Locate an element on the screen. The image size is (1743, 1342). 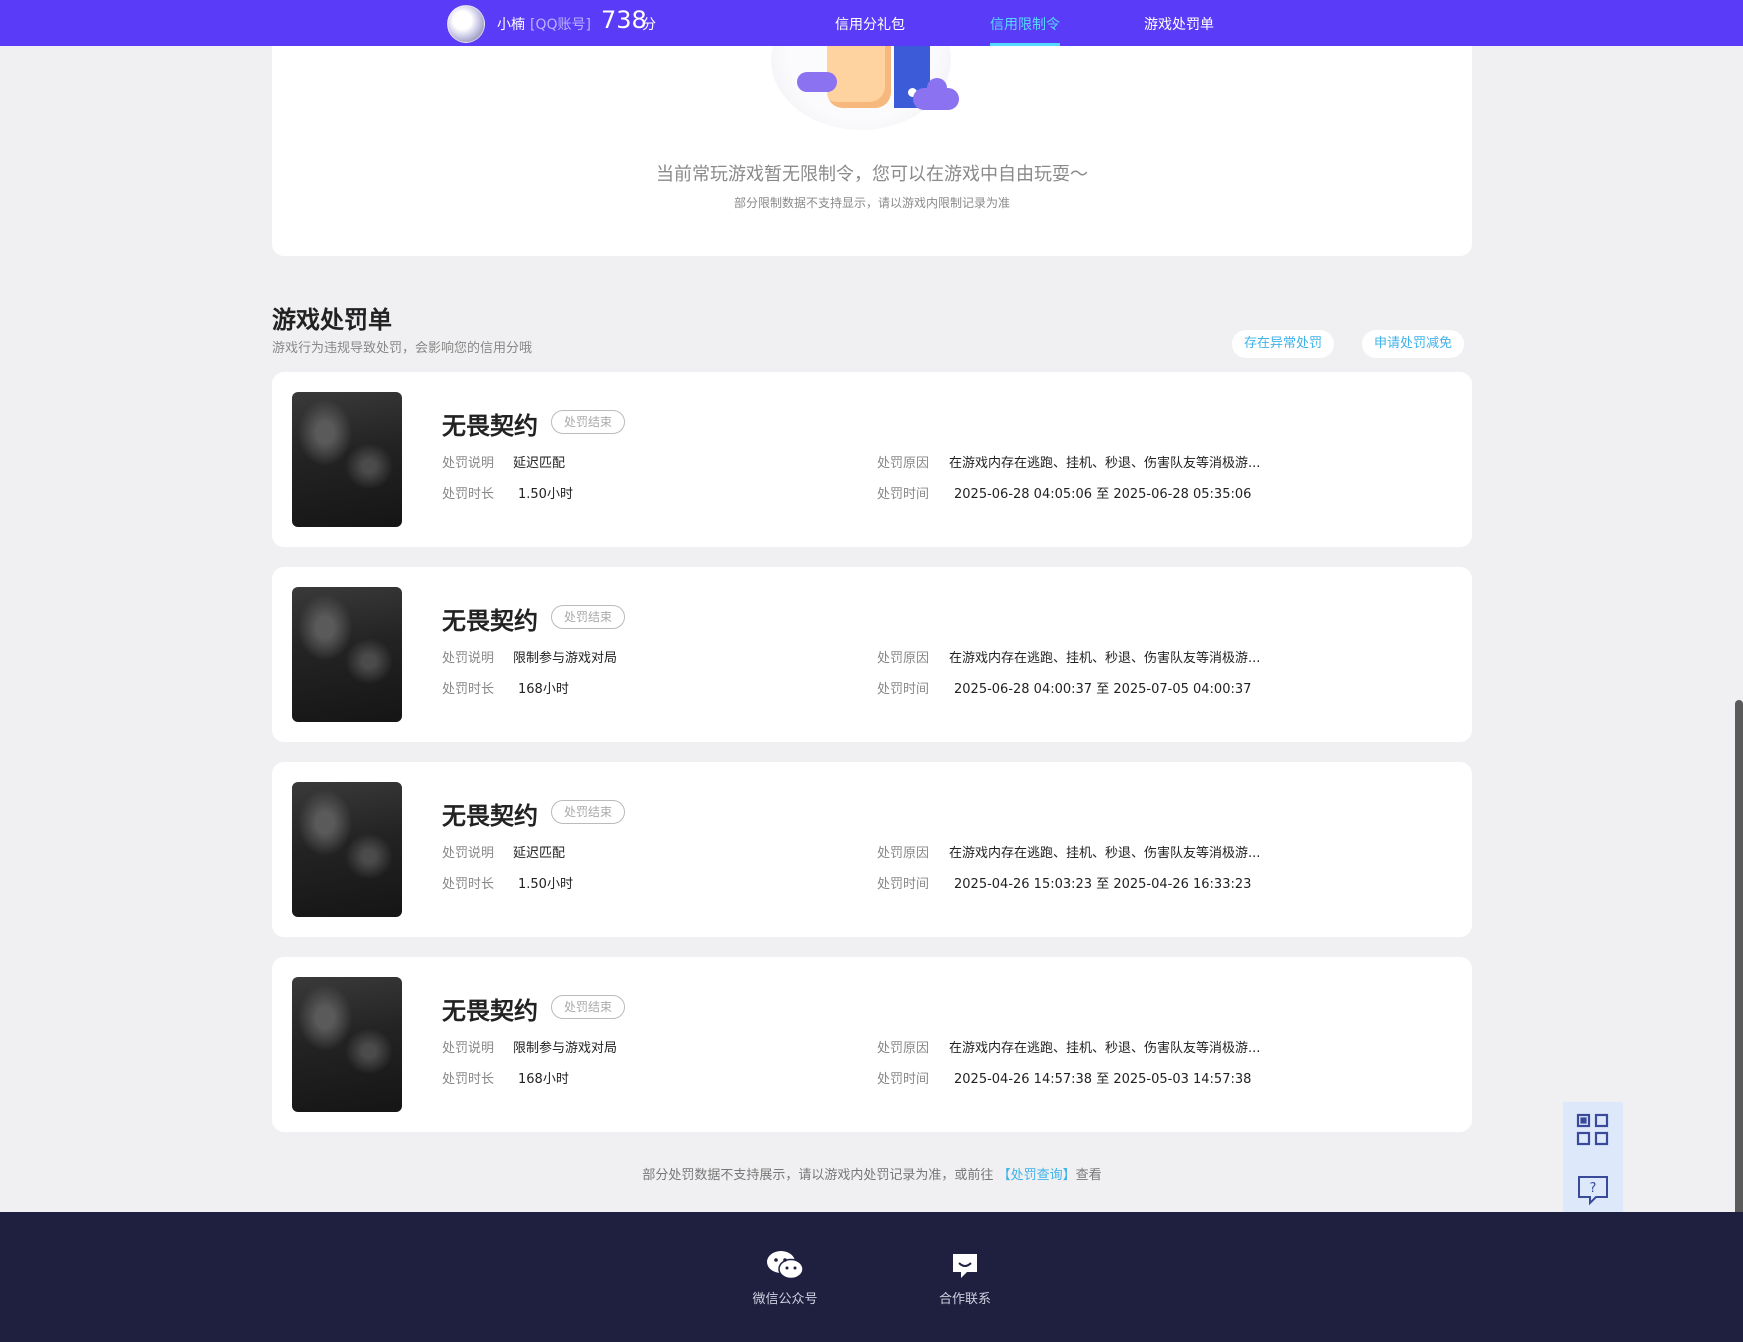
wechat-label: 微信公众号 is located at coordinates (785, 1299).